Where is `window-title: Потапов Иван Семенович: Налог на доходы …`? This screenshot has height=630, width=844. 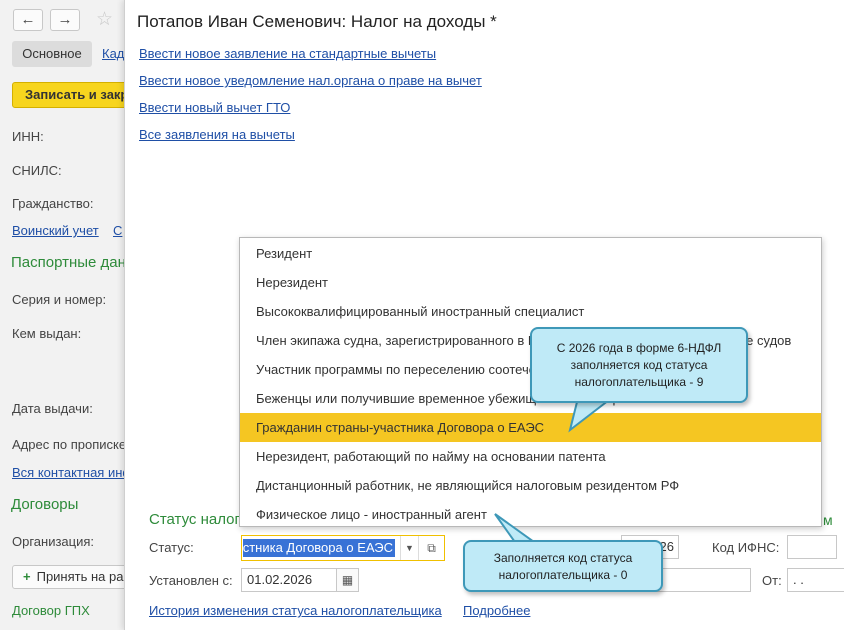
window-title: Потапов Иван Семенович: Налог на доходы … is located at coordinates (317, 21).